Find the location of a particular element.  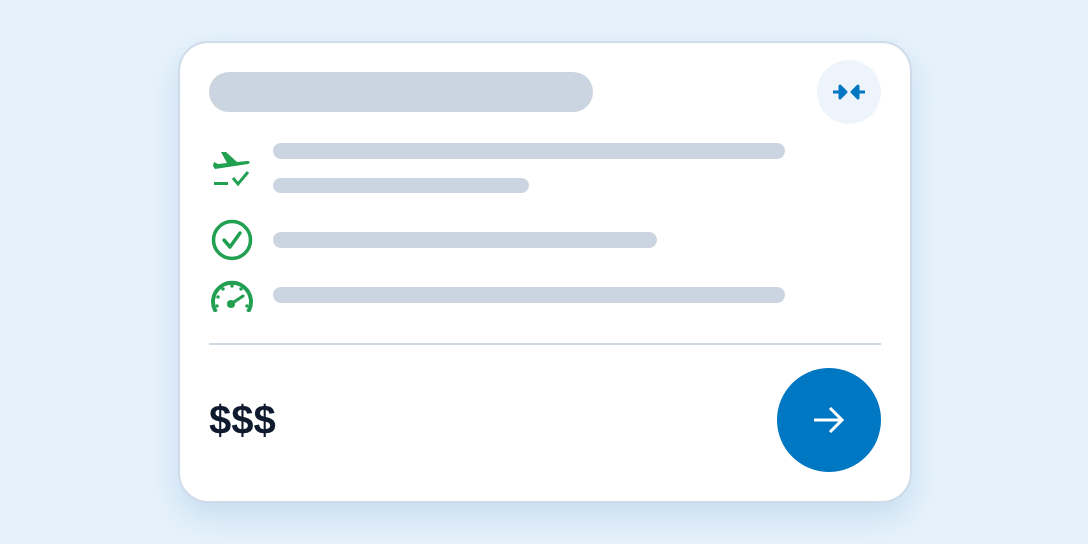

collapse-icon is located at coordinates (849, 92).